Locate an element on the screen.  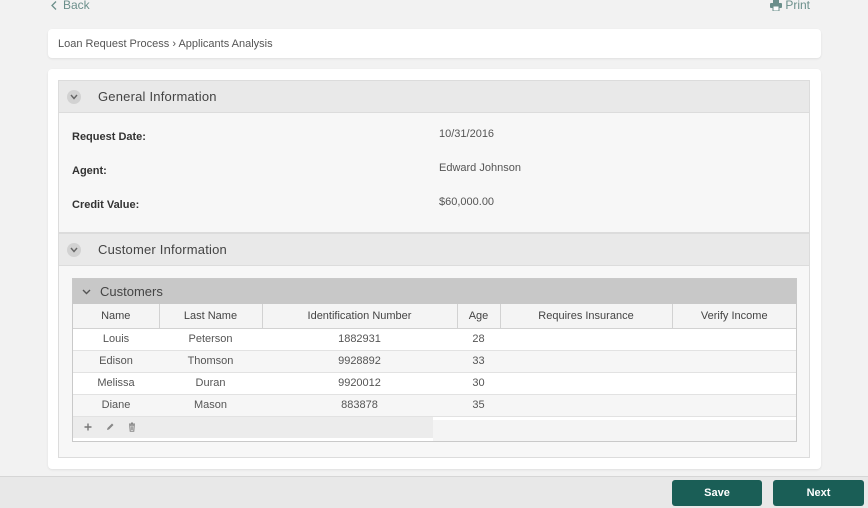
general-information-header: General Information is located at coordinates (434, 97).